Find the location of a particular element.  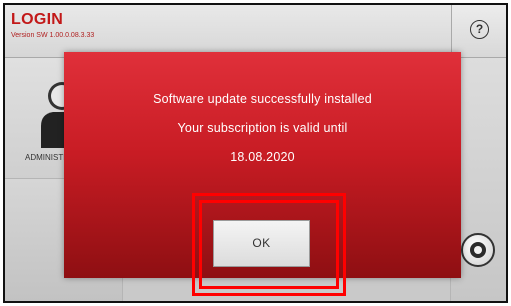

page-title: LOGIN is located at coordinates (37, 19).